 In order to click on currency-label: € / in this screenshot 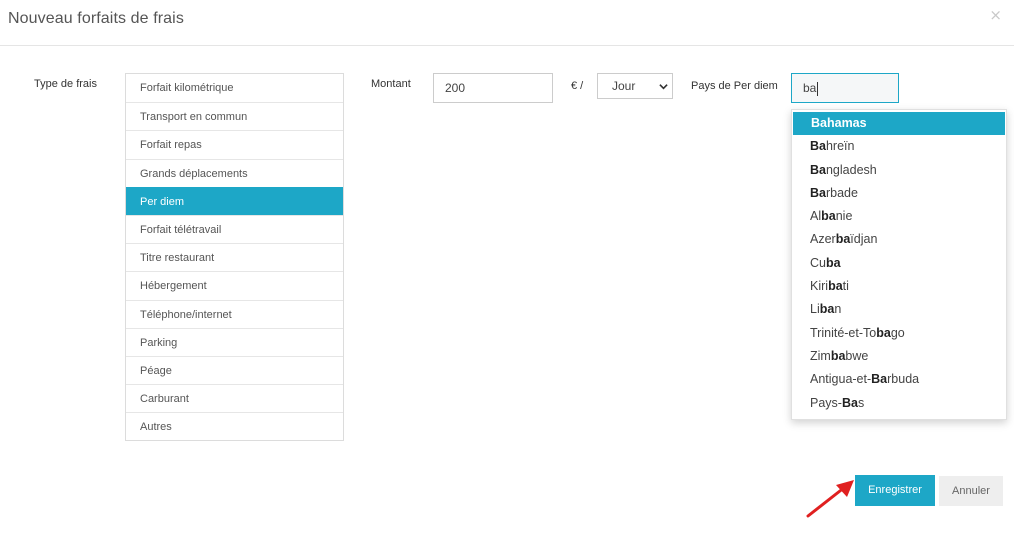, I will do `click(577, 86)`.